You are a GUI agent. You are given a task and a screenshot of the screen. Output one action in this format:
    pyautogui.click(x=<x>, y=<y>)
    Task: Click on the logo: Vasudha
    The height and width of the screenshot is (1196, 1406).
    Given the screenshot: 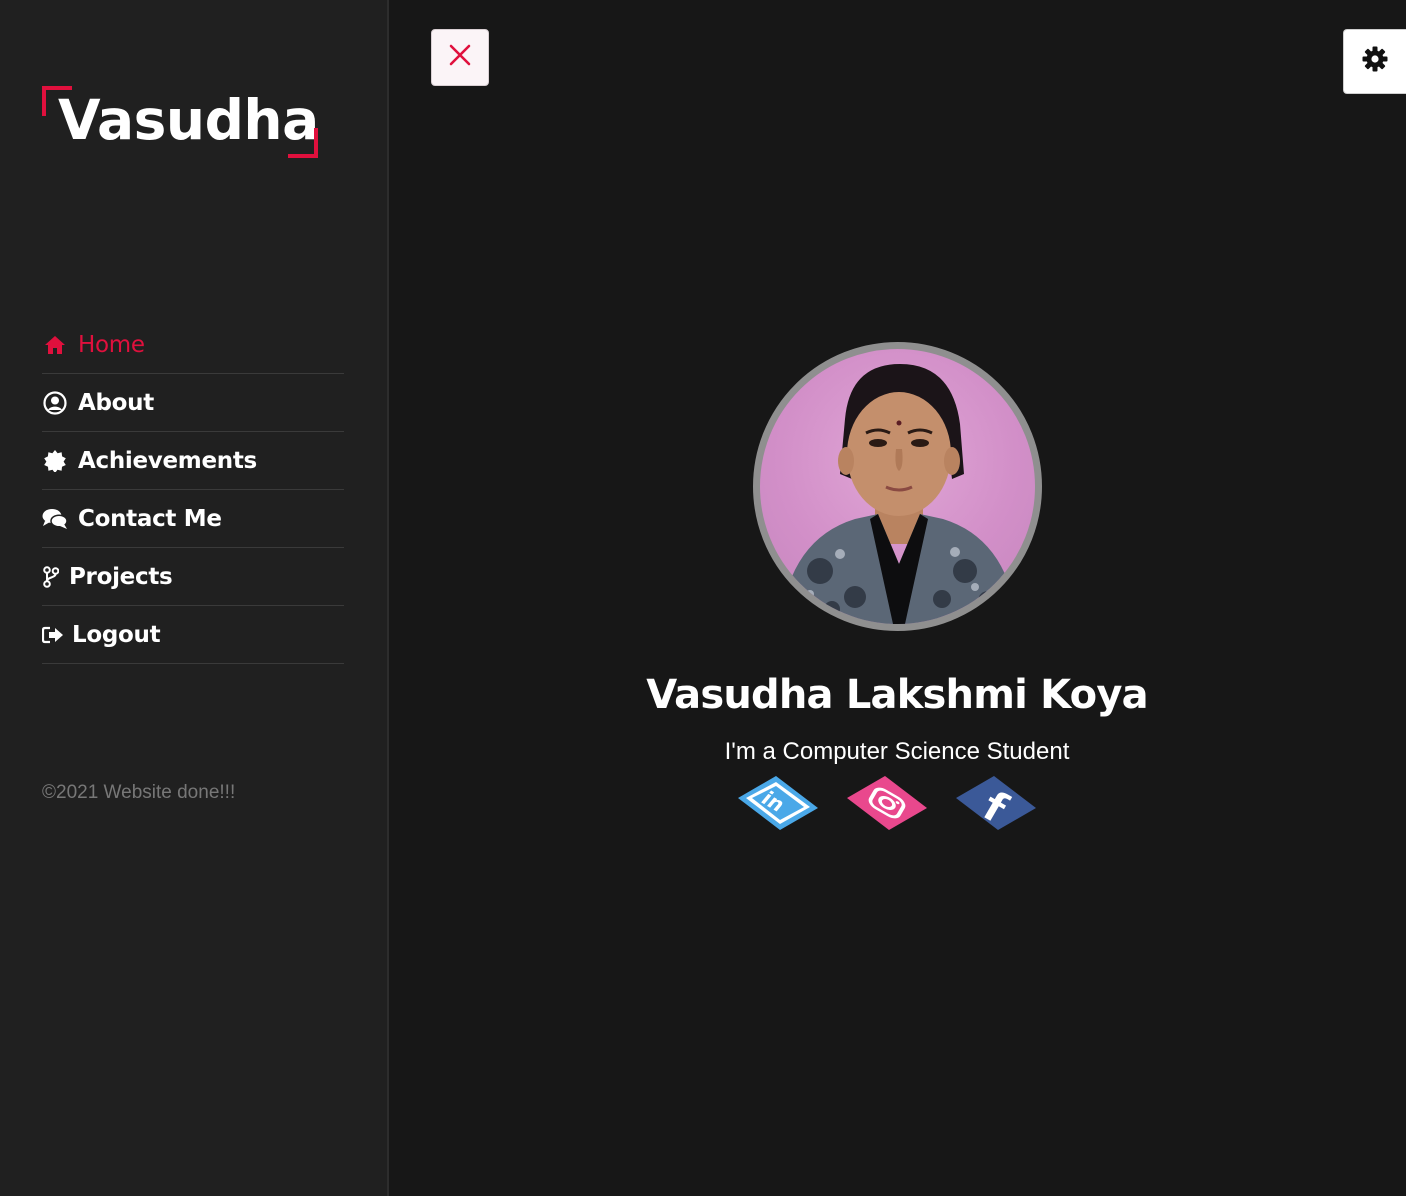 What is the action you would take?
    pyautogui.click(x=180, y=122)
    